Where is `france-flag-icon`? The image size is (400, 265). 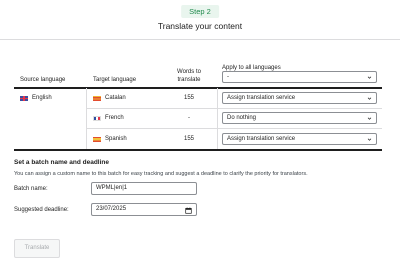
france-flag-icon is located at coordinates (97, 118).